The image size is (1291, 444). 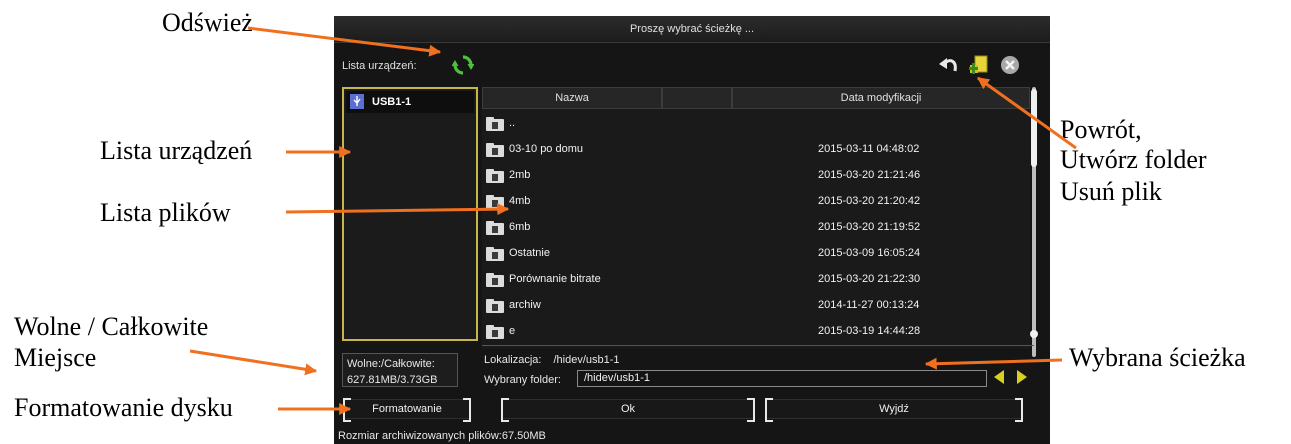 What do you see at coordinates (512, 123) in the screenshot?
I see `file-name: ..` at bounding box center [512, 123].